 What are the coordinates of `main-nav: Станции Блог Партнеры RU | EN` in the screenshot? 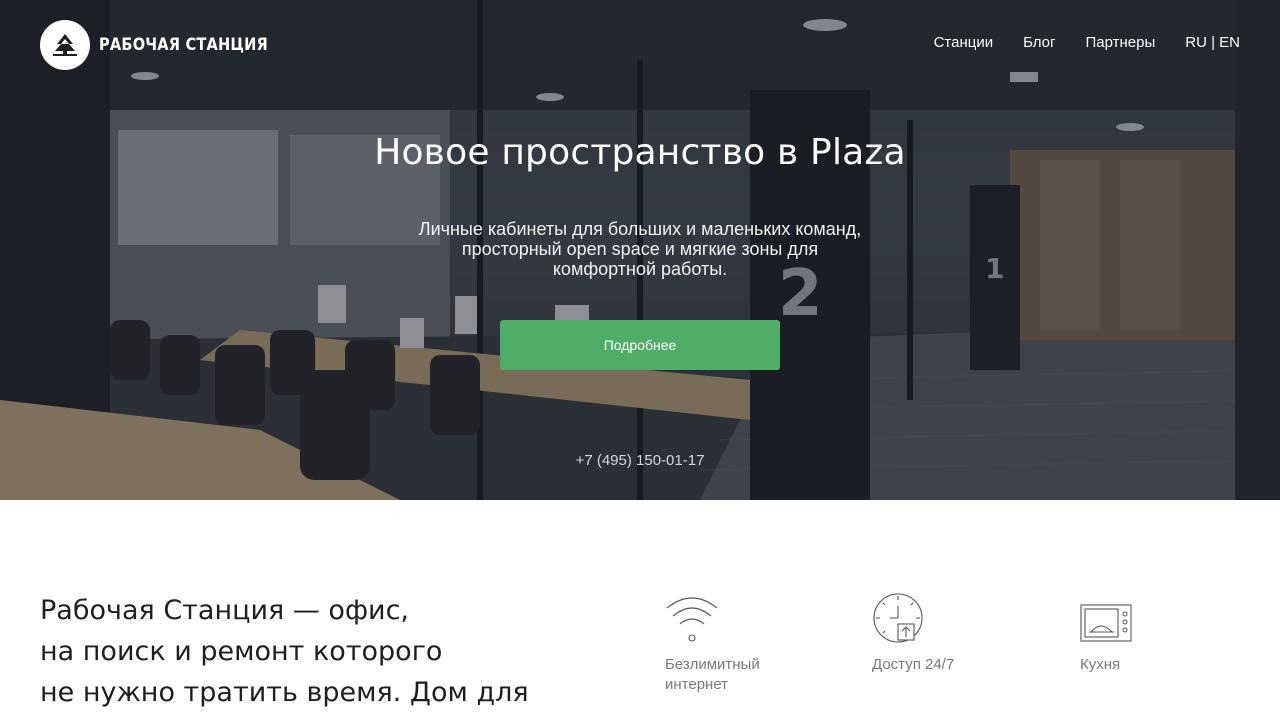 It's located at (1072, 42).